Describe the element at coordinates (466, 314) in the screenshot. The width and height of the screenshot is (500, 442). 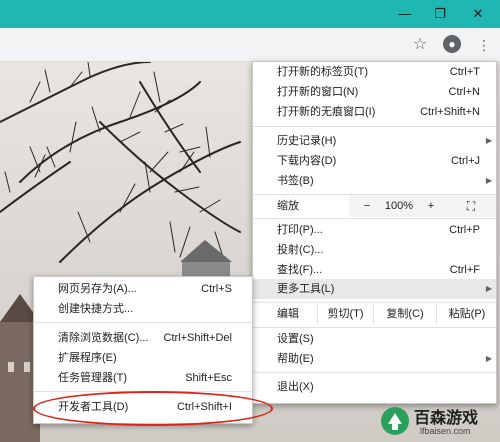
I see `paste-button: 粘贴(P)` at that location.